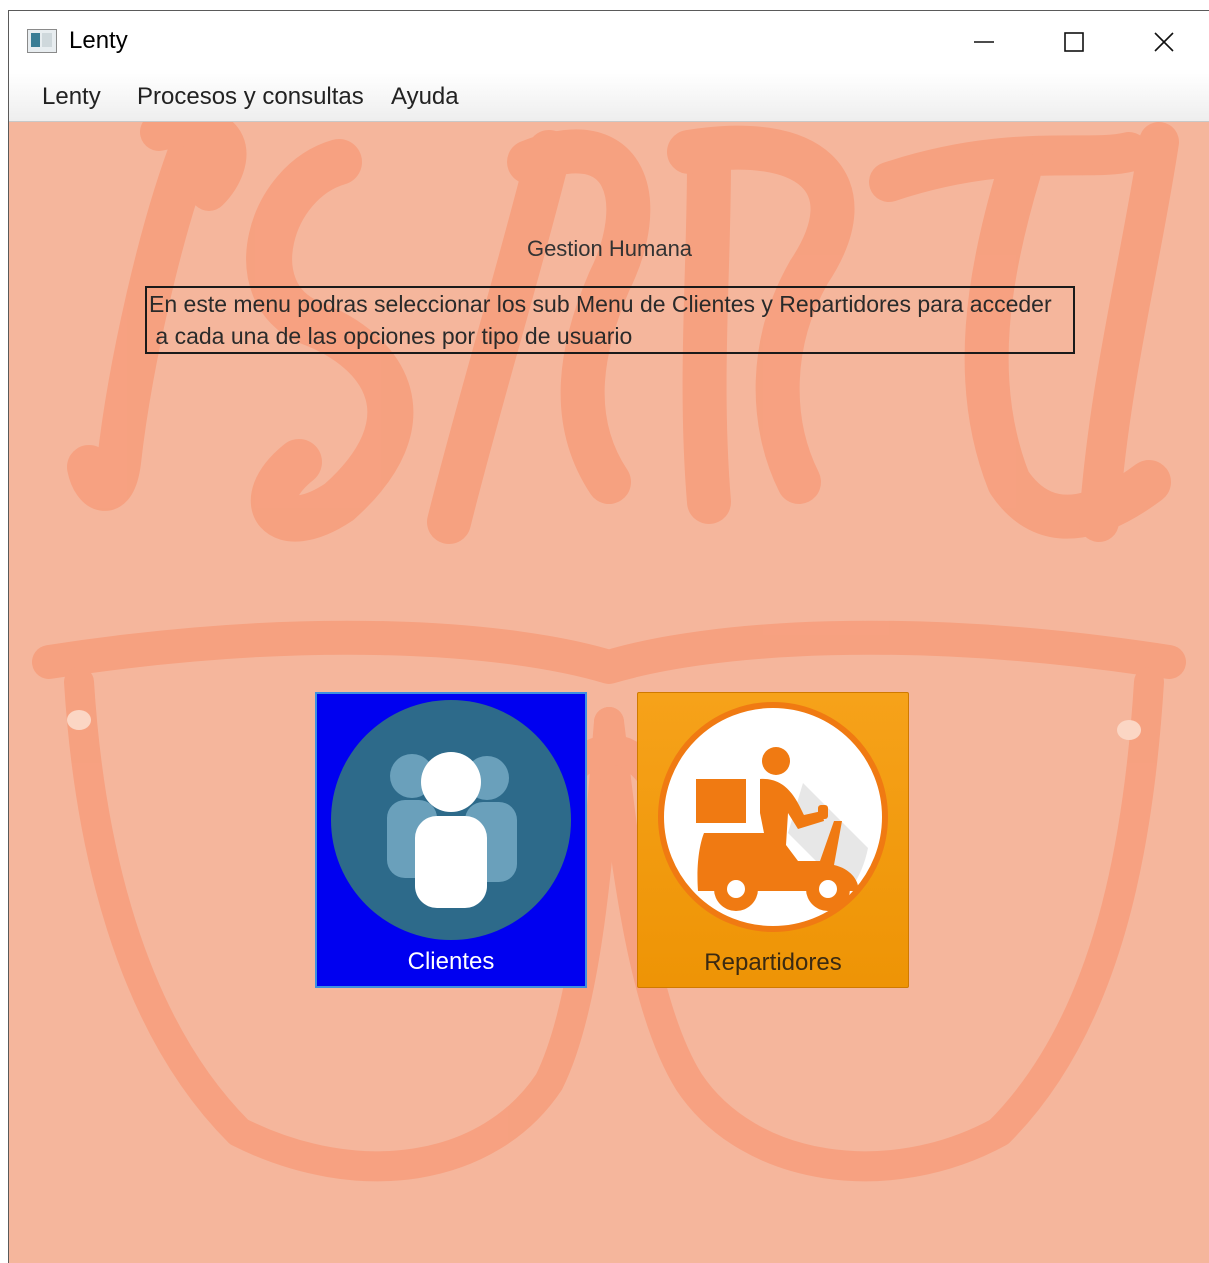  I want to click on minimize-button, so click(984, 42).